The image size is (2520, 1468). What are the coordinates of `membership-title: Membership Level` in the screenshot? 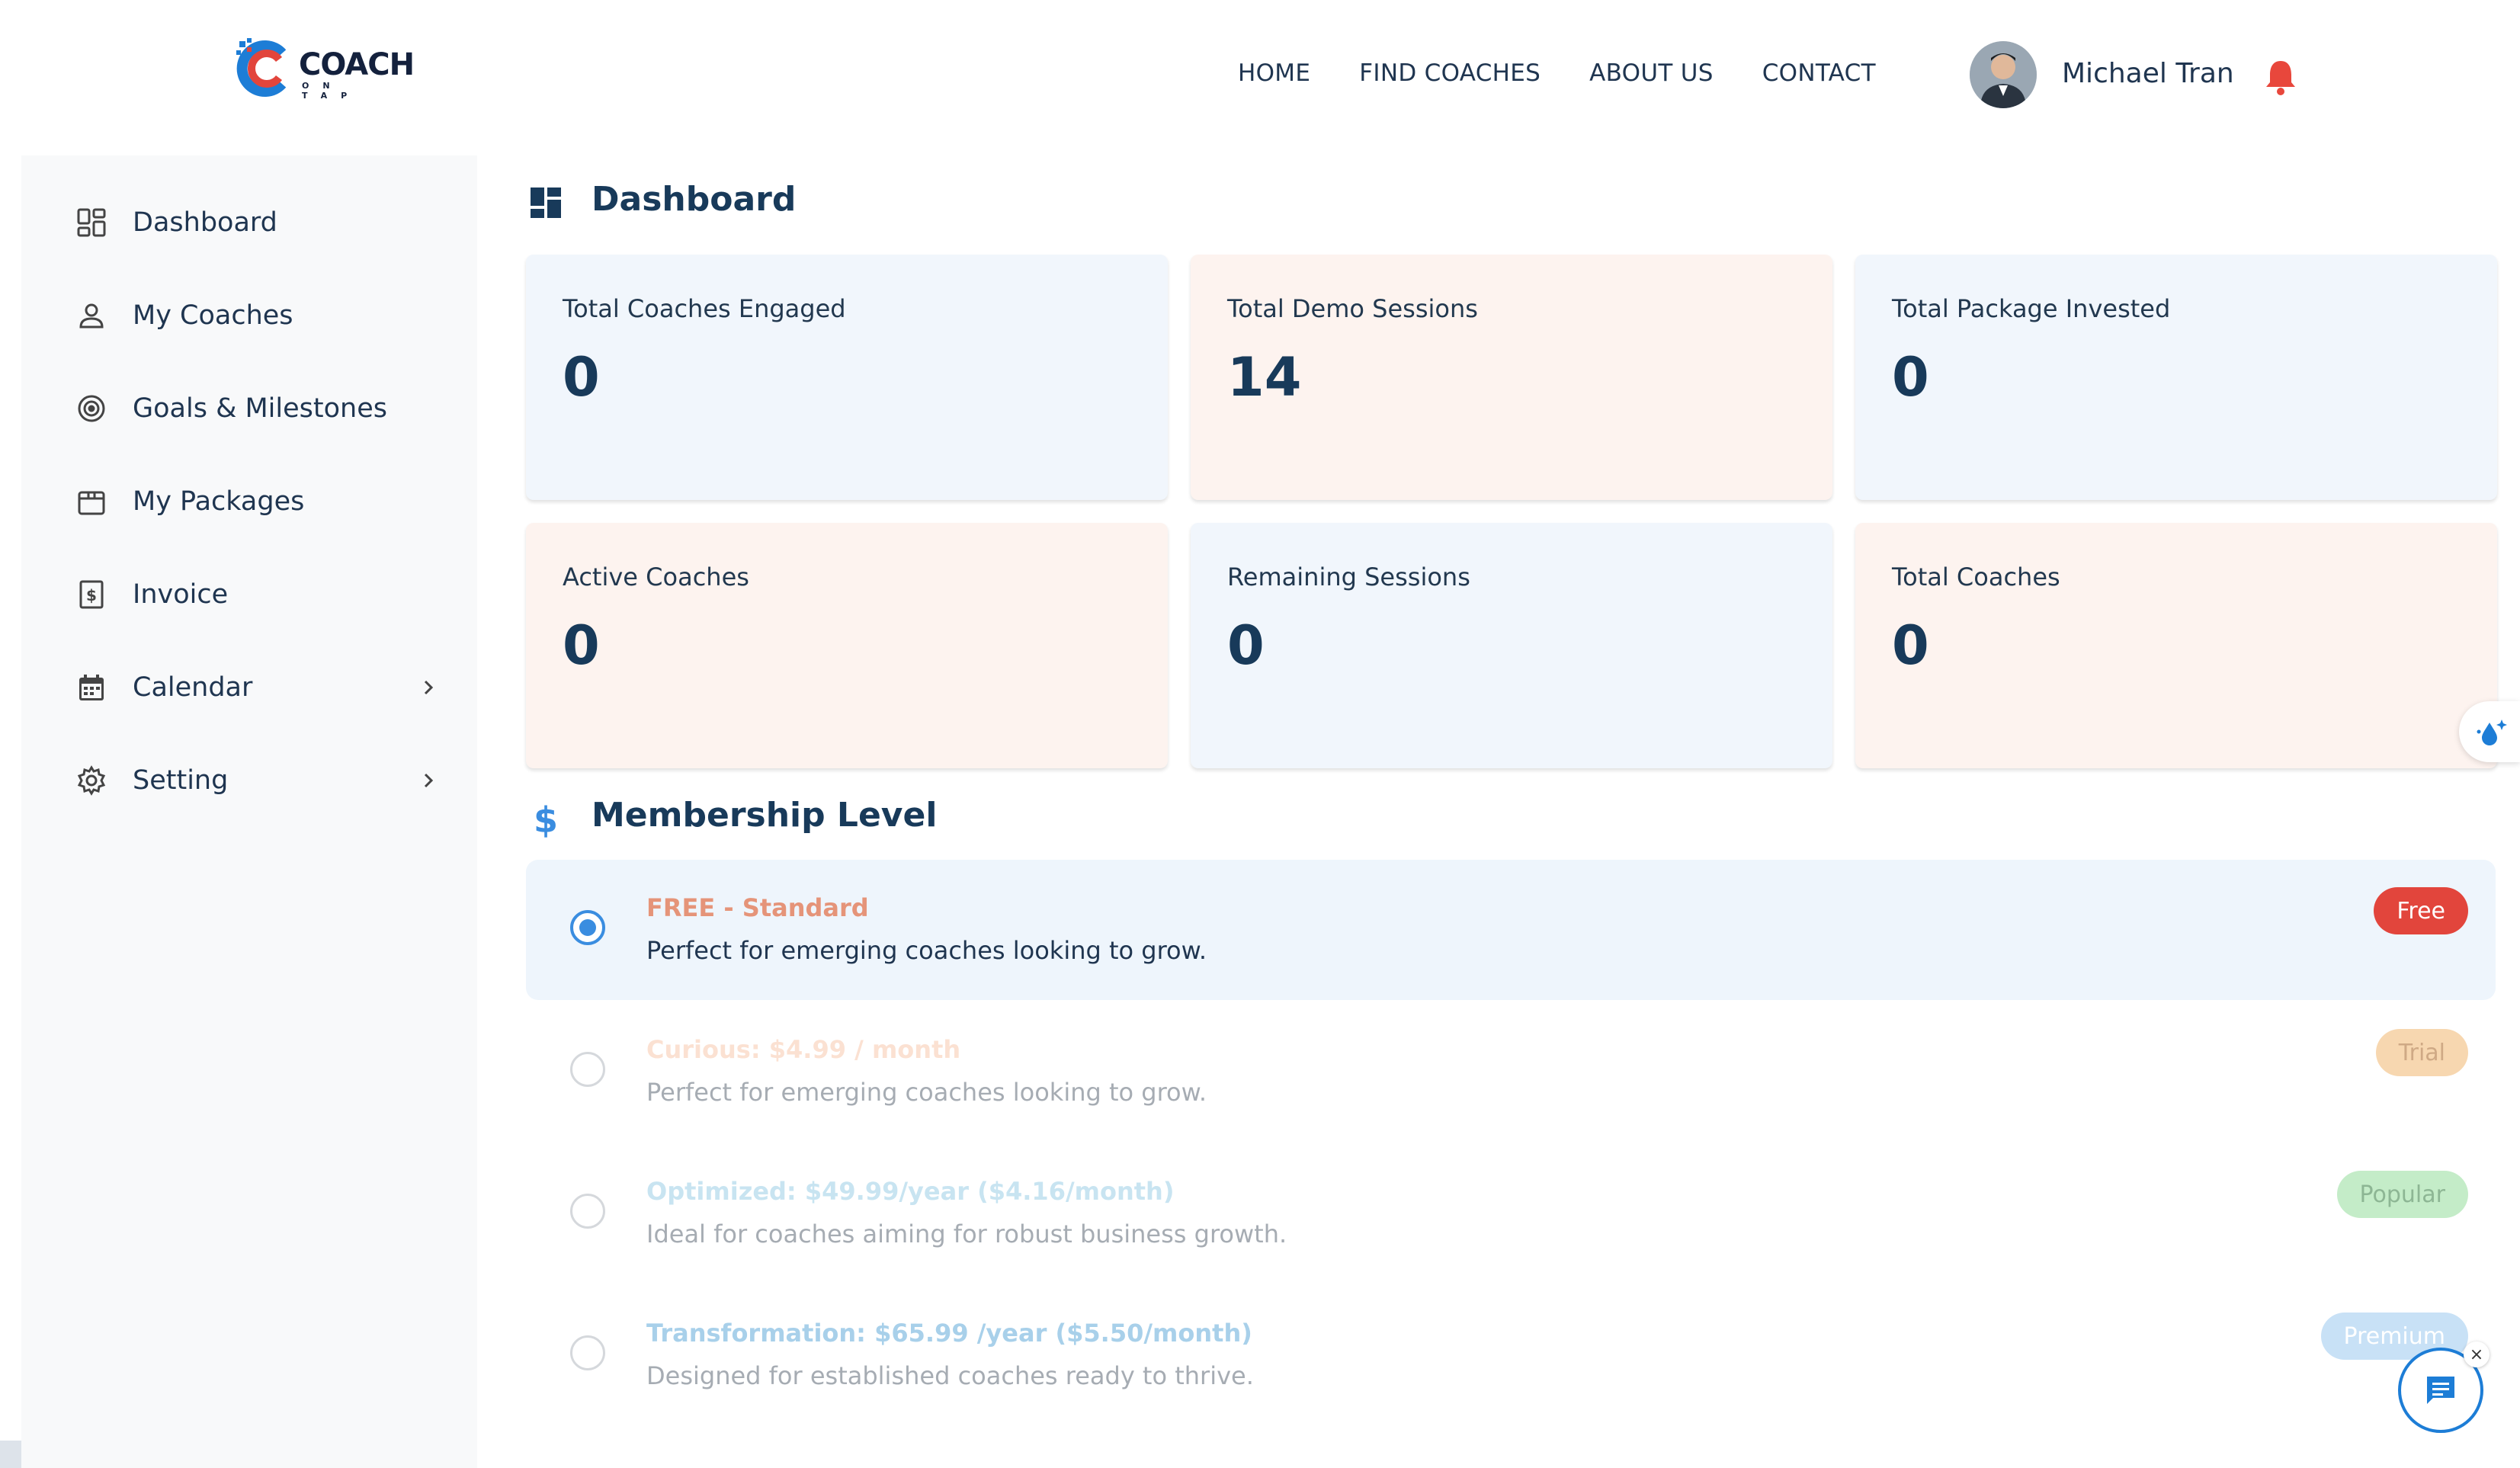 It's located at (765, 815).